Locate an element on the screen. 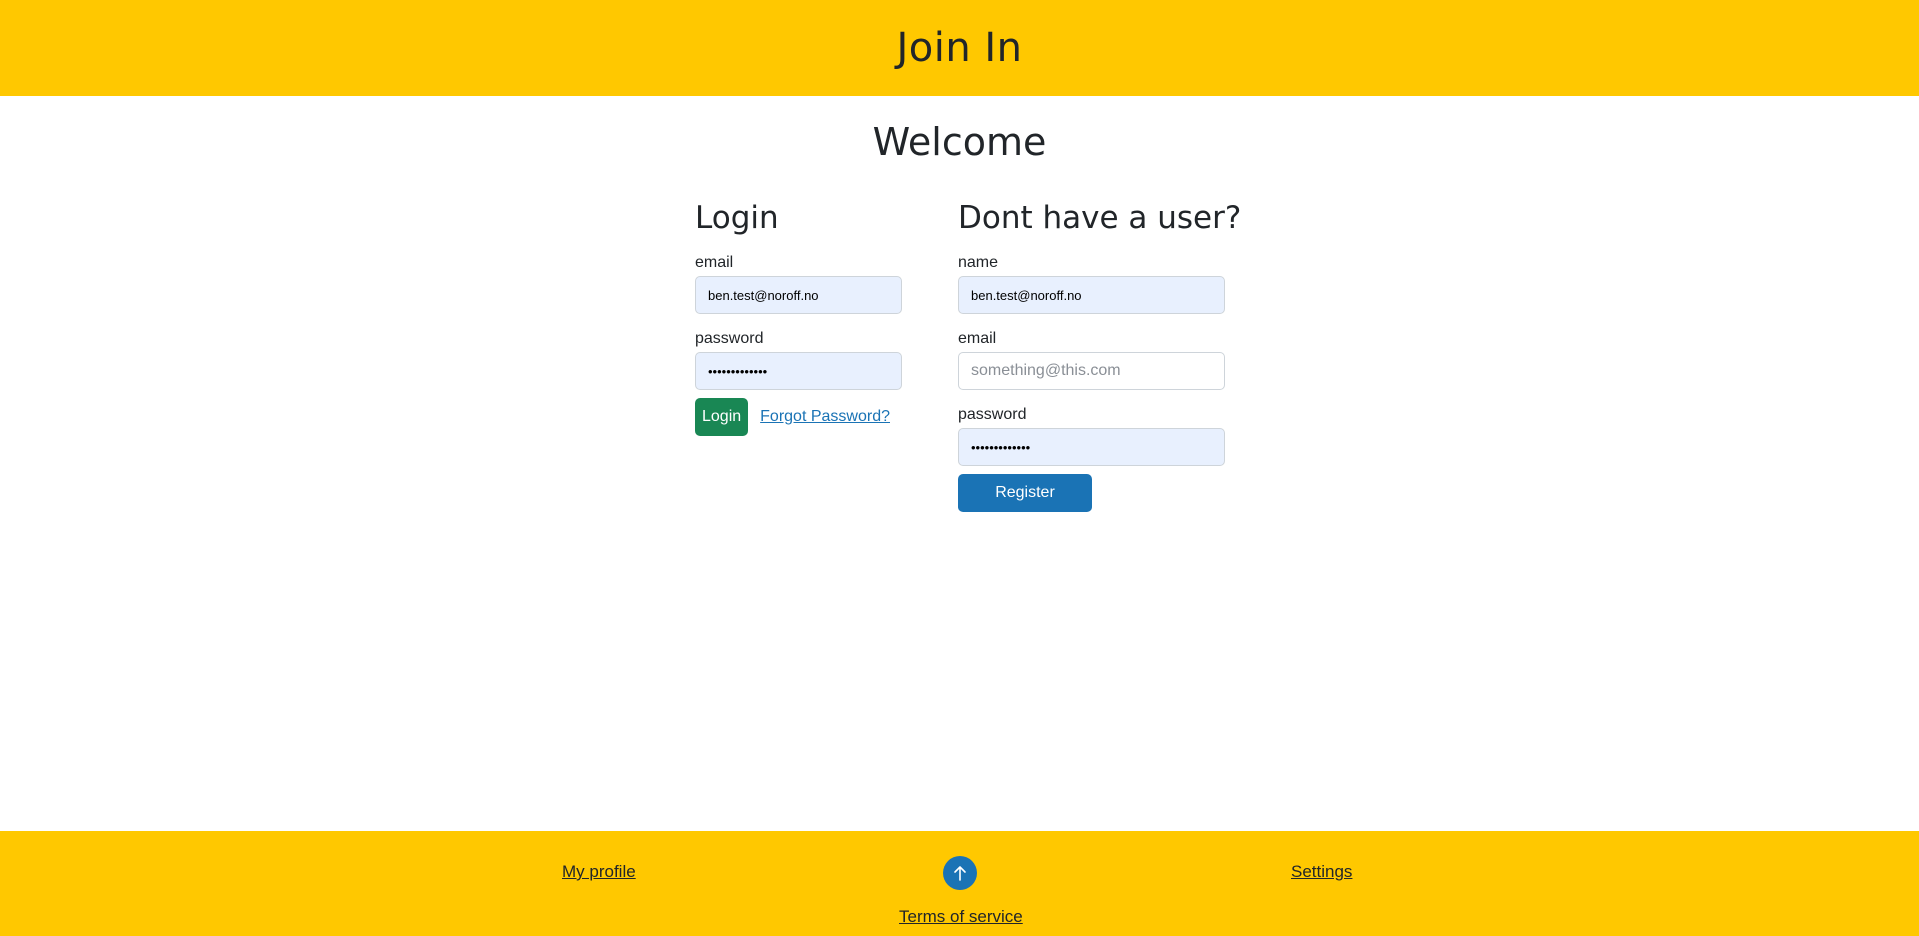  page-title: Welcome is located at coordinates (959, 142).